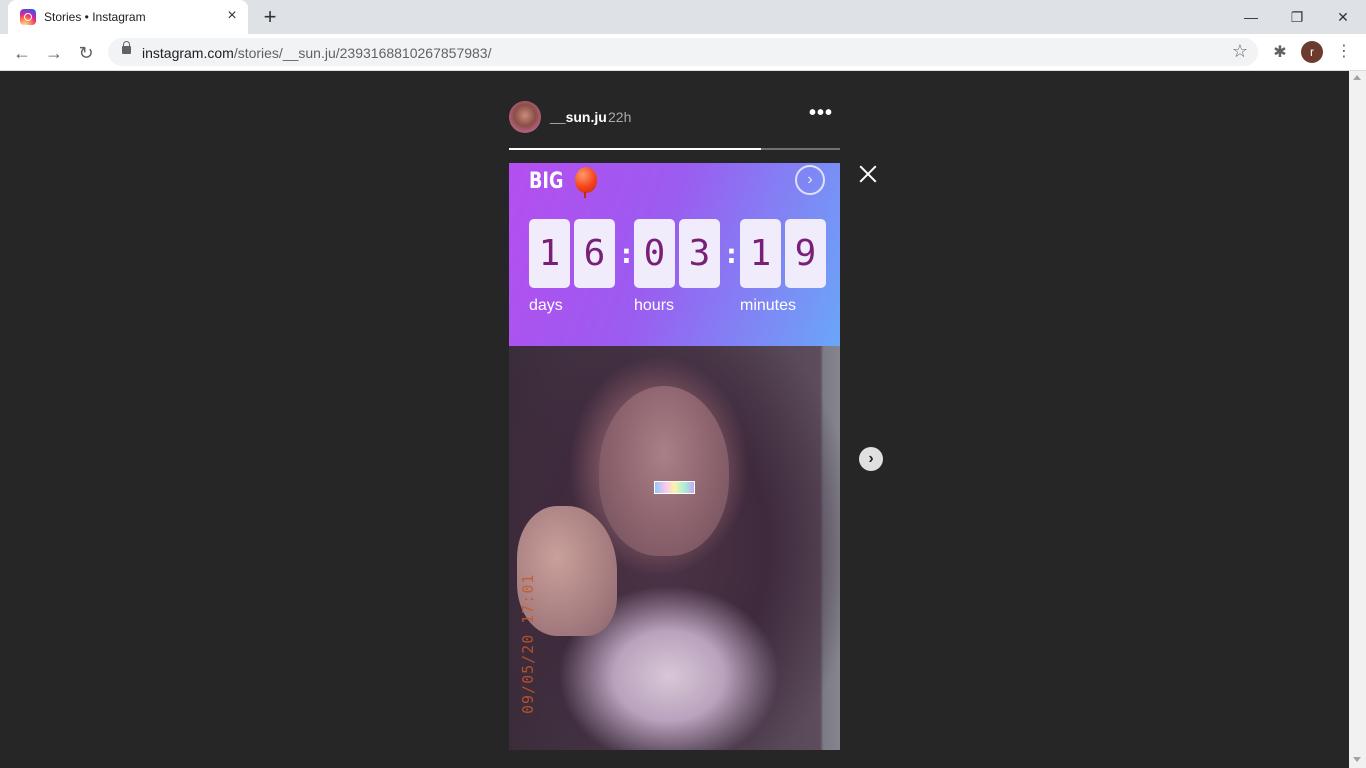  What do you see at coordinates (86, 53) in the screenshot?
I see `reload-icon: ↻` at bounding box center [86, 53].